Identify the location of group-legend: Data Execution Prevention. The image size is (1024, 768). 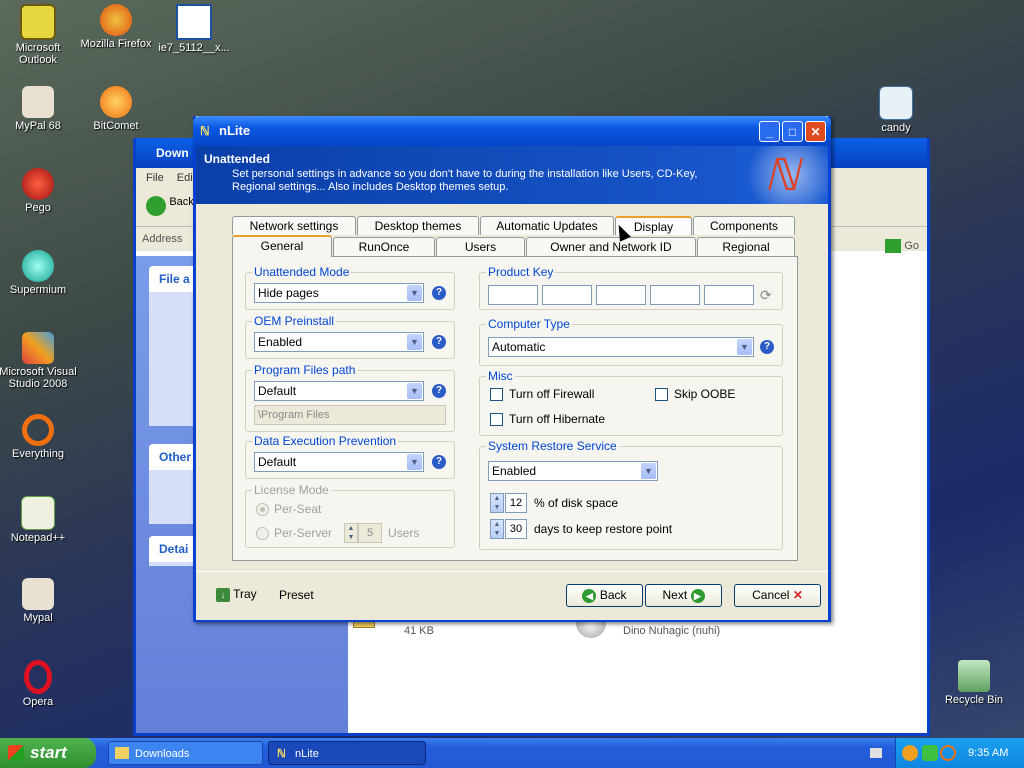
(325, 441).